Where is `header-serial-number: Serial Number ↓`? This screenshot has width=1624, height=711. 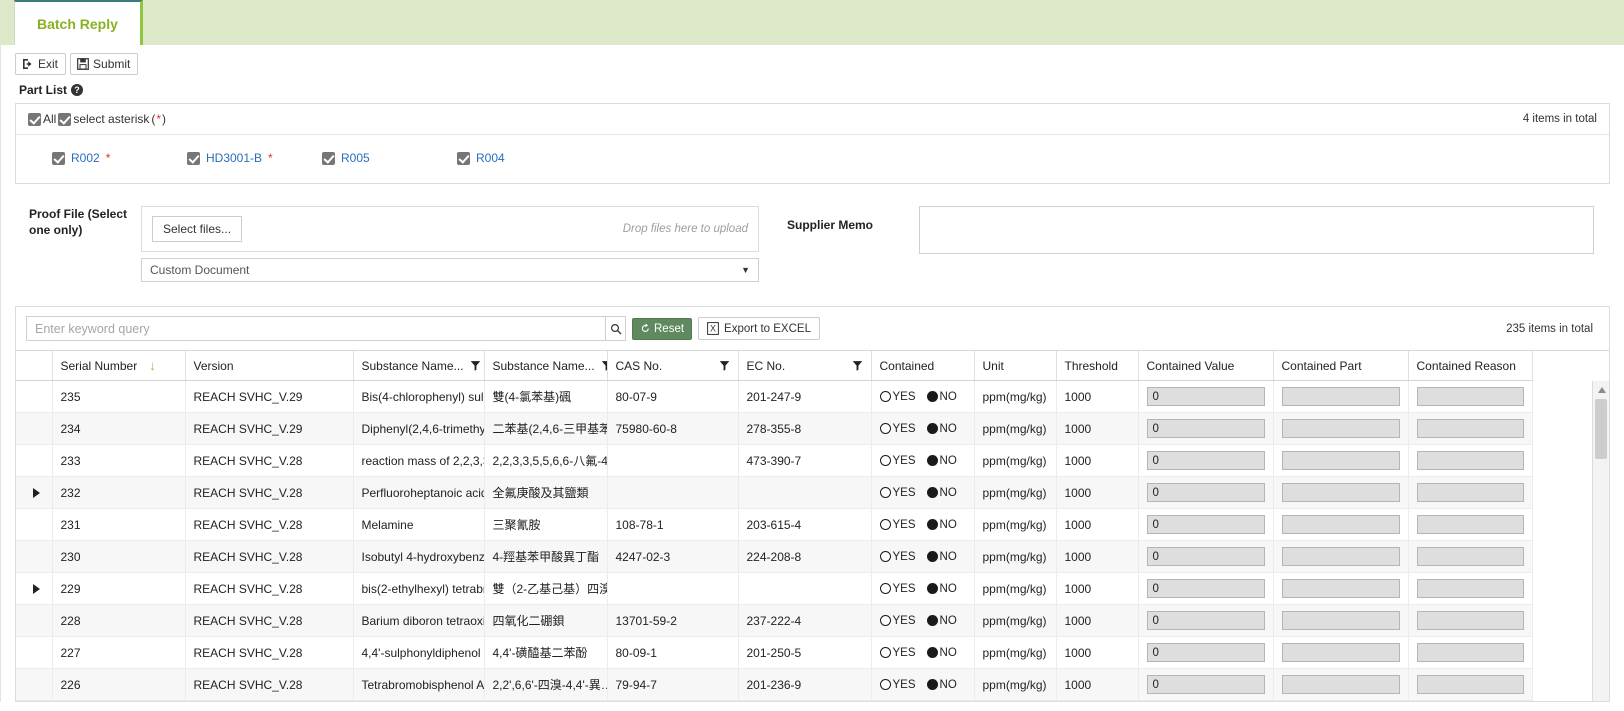
header-serial-number: Serial Number ↓ is located at coordinates (119, 366).